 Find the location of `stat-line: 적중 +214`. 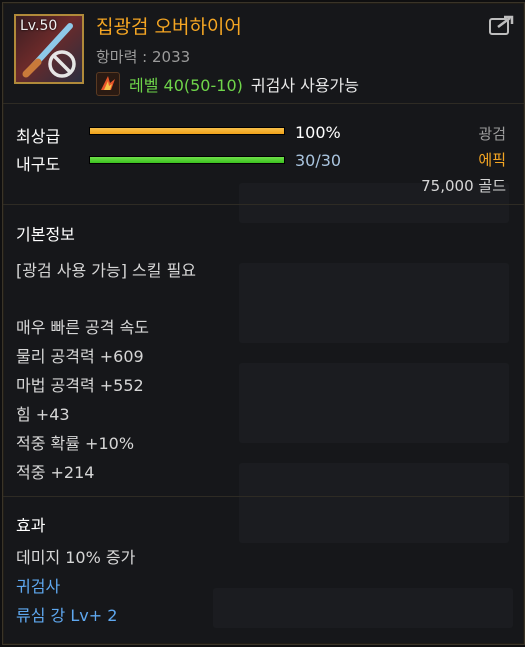

stat-line: 적중 +214 is located at coordinates (55, 472).